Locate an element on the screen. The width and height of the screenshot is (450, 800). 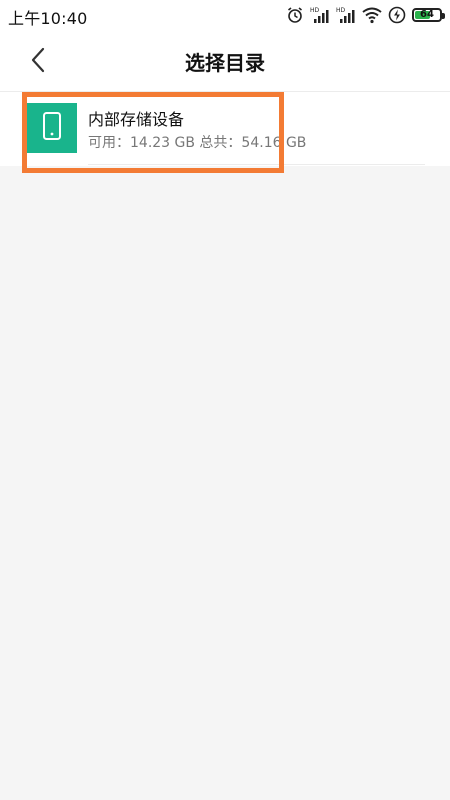
battery-level: 64 is located at coordinates (427, 14).